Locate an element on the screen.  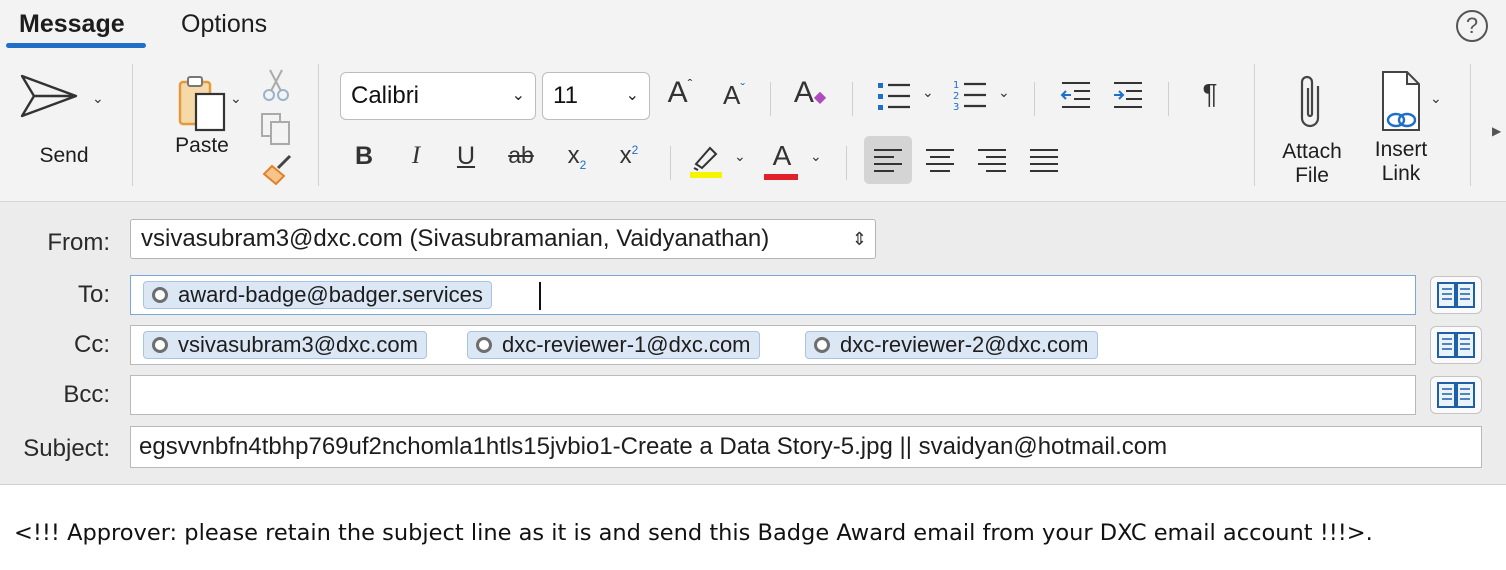
paste-button: Paste is located at coordinates (202, 116).